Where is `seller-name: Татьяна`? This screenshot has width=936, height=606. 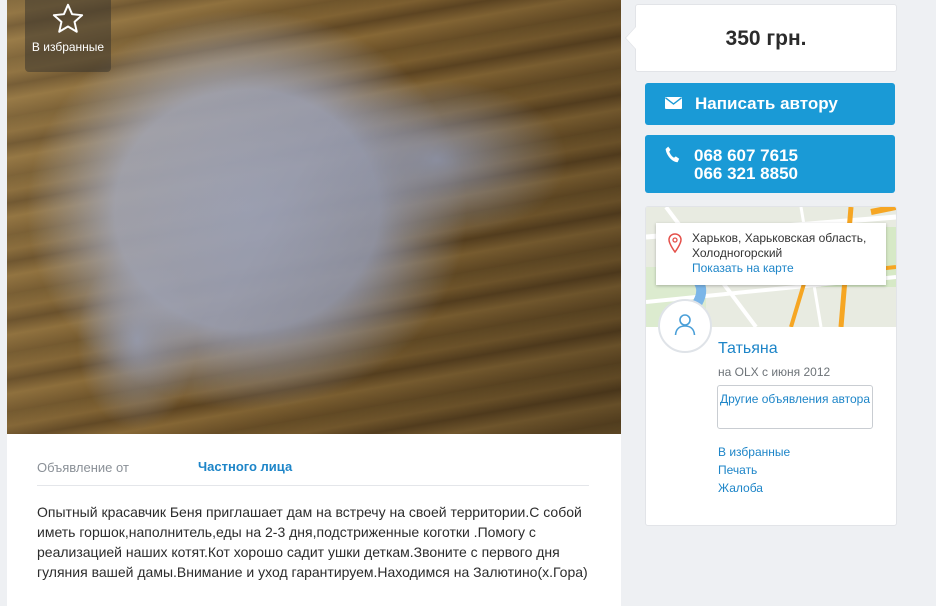 seller-name: Татьяна is located at coordinates (748, 349).